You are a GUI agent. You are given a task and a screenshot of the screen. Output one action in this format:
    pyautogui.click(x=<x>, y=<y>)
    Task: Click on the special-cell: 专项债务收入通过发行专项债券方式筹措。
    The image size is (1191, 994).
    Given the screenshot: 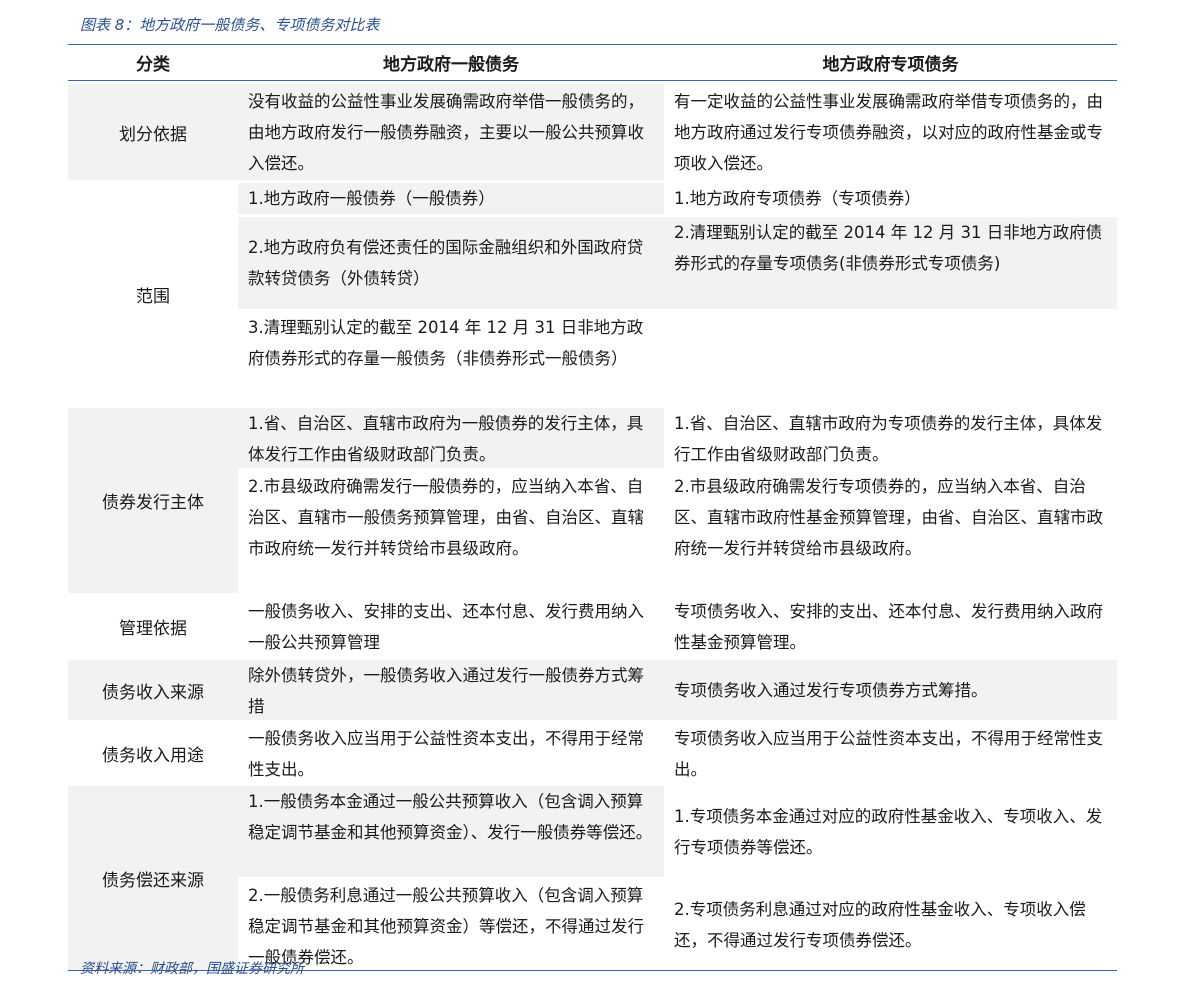 What is the action you would take?
    pyautogui.click(x=890, y=690)
    